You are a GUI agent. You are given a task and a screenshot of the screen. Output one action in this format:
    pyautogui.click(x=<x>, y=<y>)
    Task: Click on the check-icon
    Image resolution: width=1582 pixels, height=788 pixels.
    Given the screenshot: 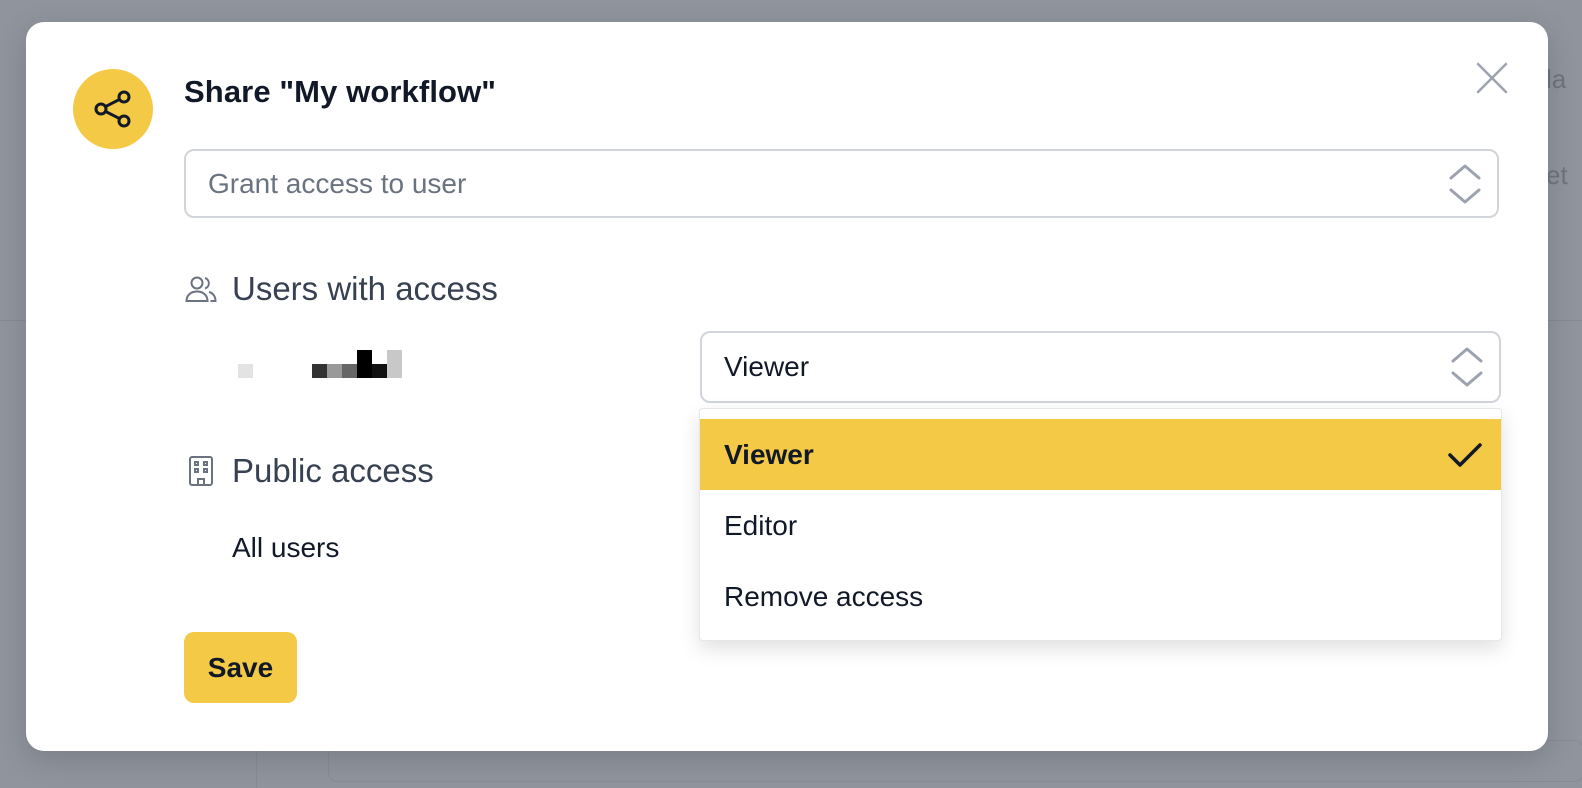 What is the action you would take?
    pyautogui.click(x=1465, y=454)
    